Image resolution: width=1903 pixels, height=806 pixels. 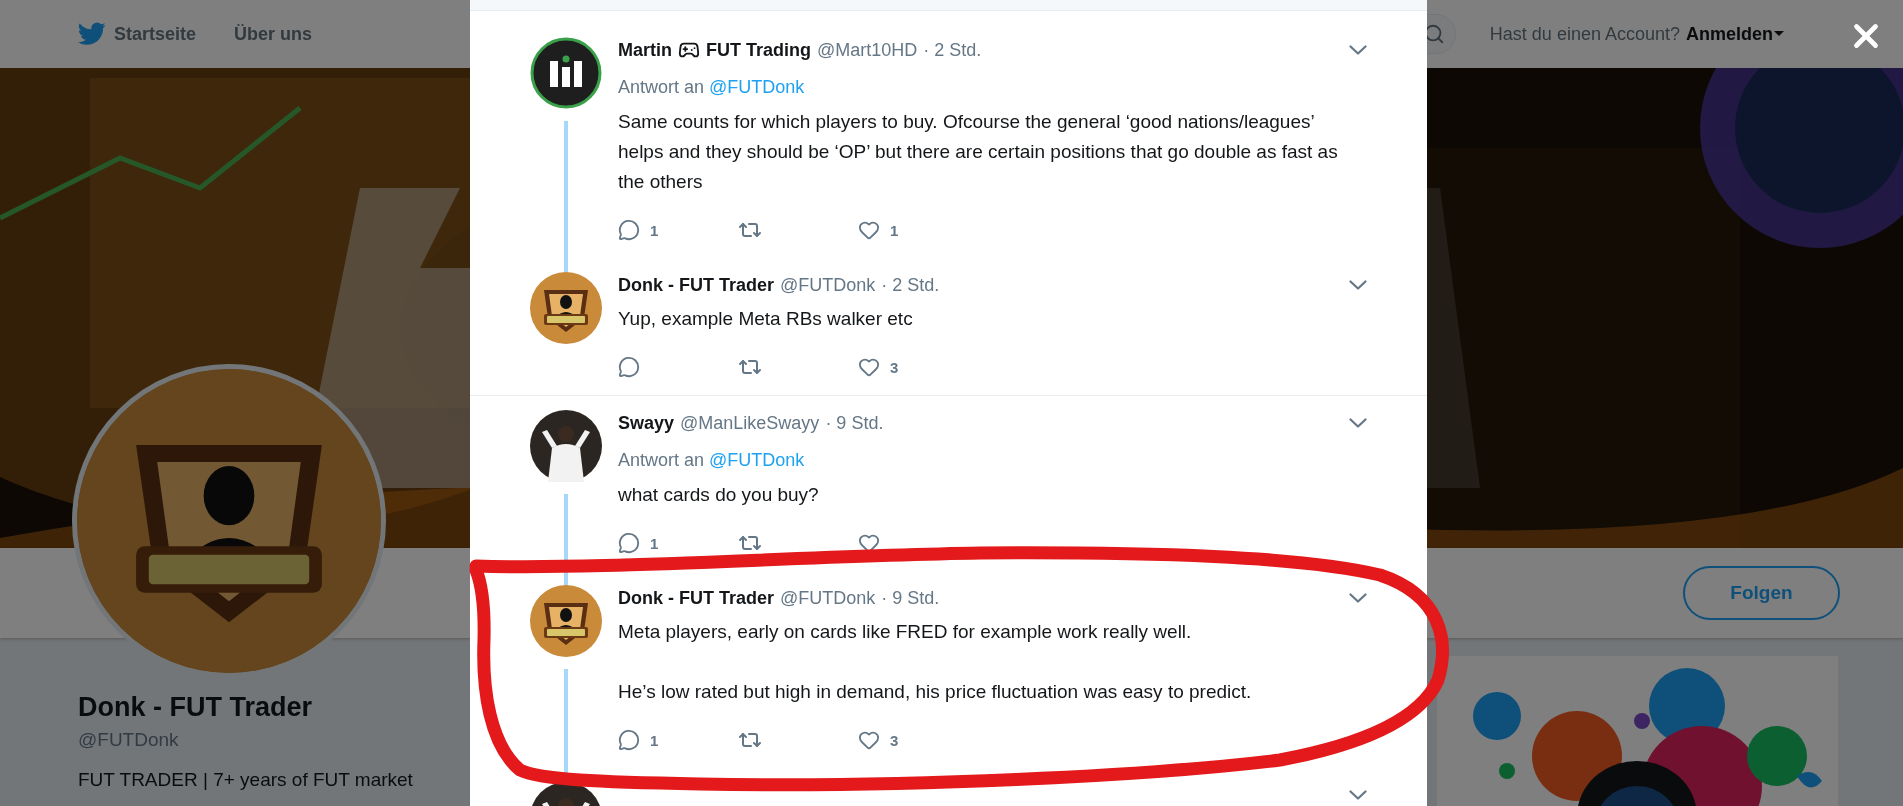 What do you see at coordinates (645, 50) in the screenshot?
I see `author-name: Martin` at bounding box center [645, 50].